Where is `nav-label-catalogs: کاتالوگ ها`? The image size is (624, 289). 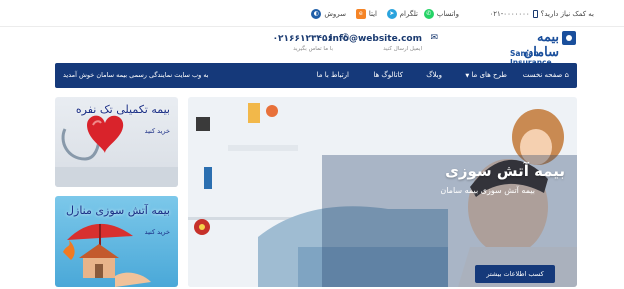
nav-label-catalogs: کاتالوگ ها is located at coordinates (388, 75).